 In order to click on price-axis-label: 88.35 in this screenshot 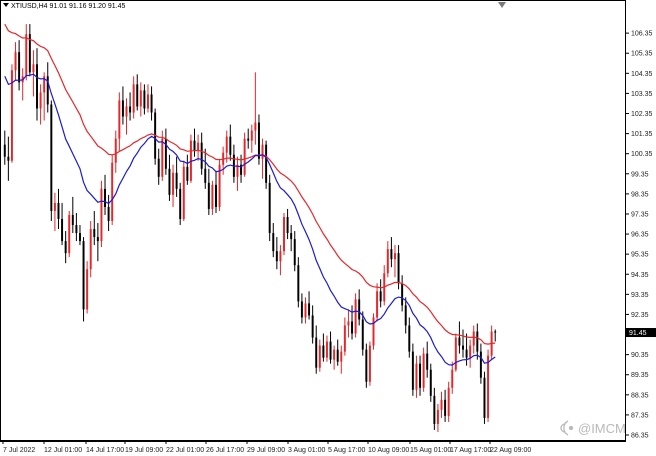, I will do `click(640, 395)`.